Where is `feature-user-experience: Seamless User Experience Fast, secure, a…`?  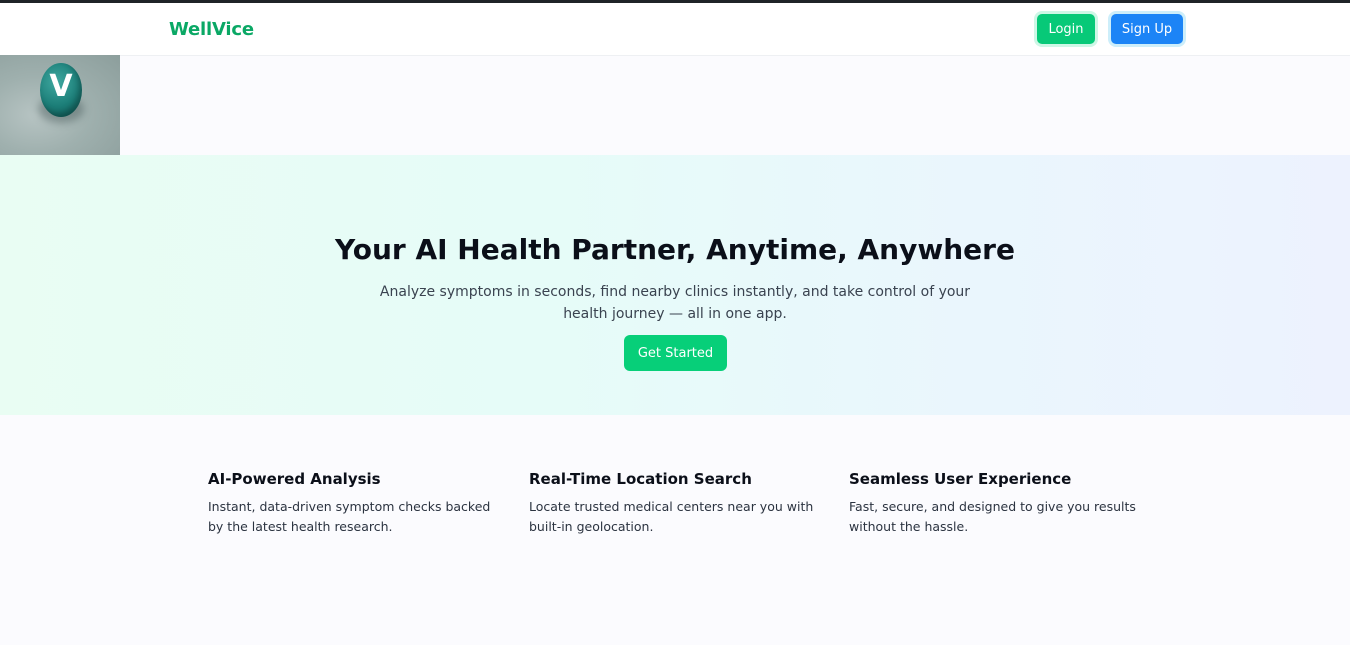 feature-user-experience: Seamless User Experience Fast, secure, a… is located at coordinates (994, 503).